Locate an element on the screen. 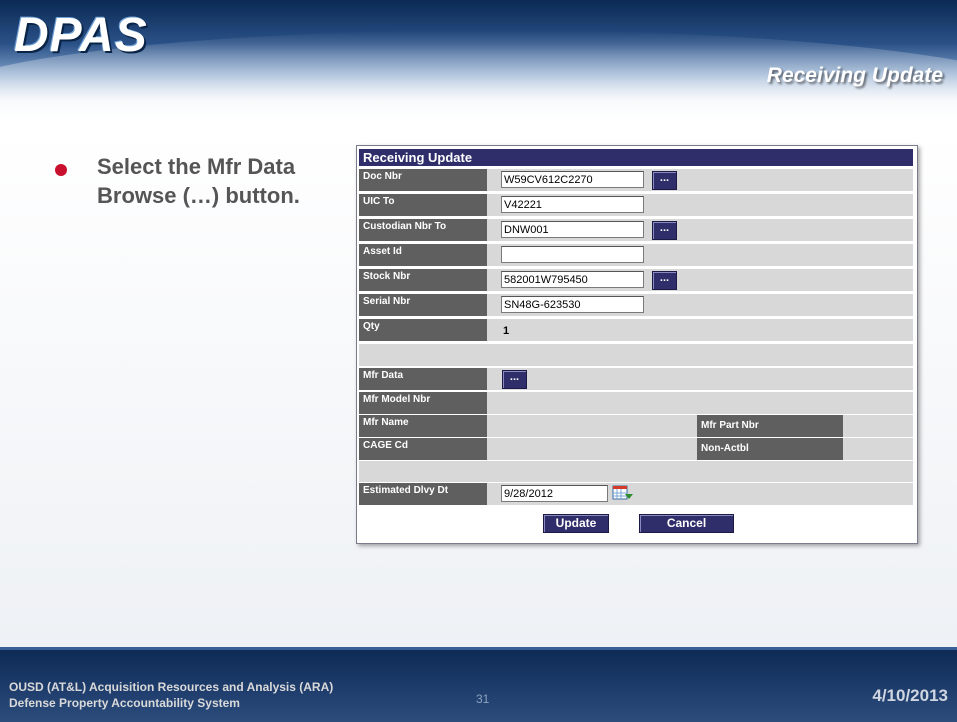 The width and height of the screenshot is (957, 722). row-qty: Qty 1 is located at coordinates (636, 329).